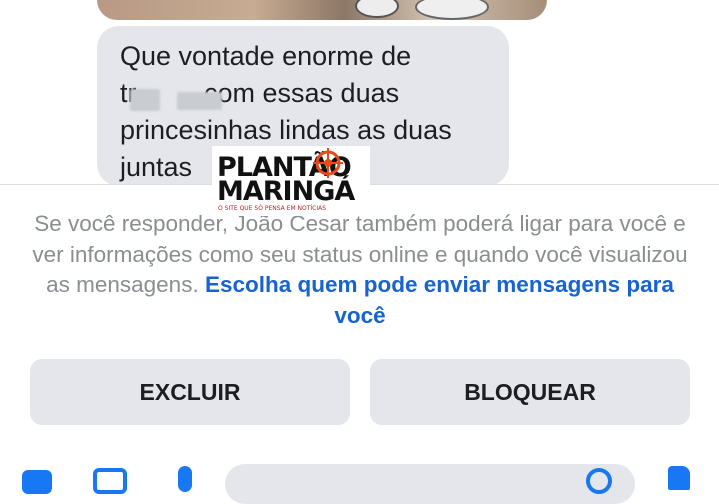 The height and width of the screenshot is (504, 719). Describe the element at coordinates (599, 481) in the screenshot. I see `emoji-icon` at that location.